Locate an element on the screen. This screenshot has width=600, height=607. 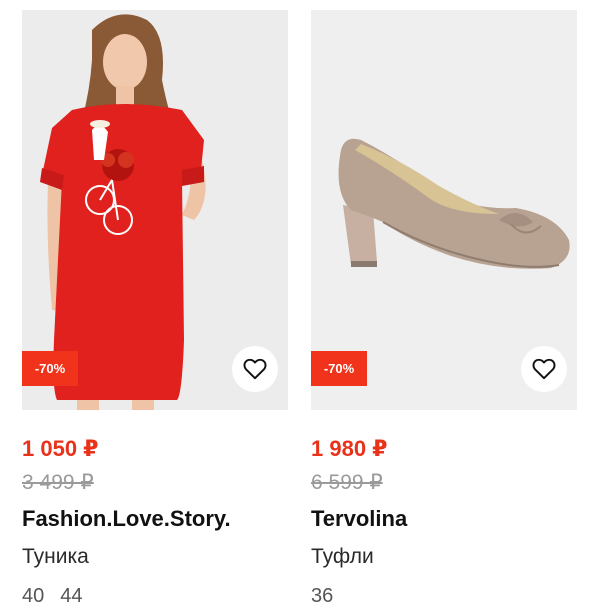
product-brand: Fashion.Love.Story. is located at coordinates (155, 519).